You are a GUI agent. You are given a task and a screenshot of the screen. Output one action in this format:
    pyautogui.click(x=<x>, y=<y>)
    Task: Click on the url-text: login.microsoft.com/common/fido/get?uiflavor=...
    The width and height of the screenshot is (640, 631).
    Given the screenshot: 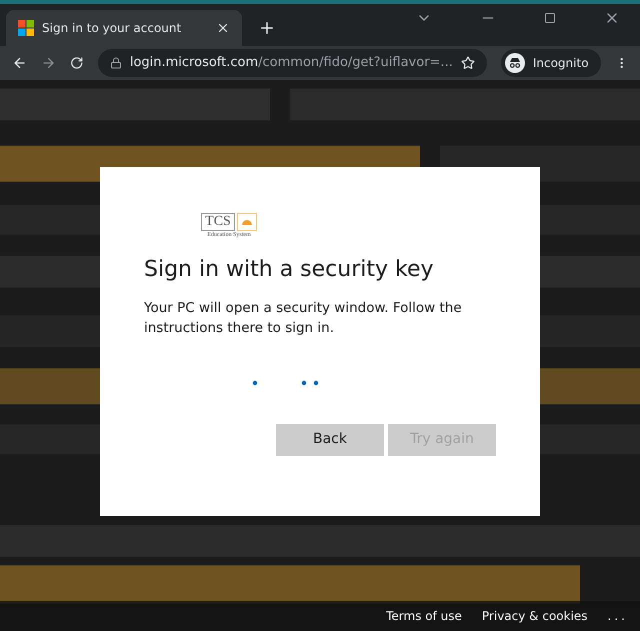 What is the action you would take?
    pyautogui.click(x=291, y=63)
    